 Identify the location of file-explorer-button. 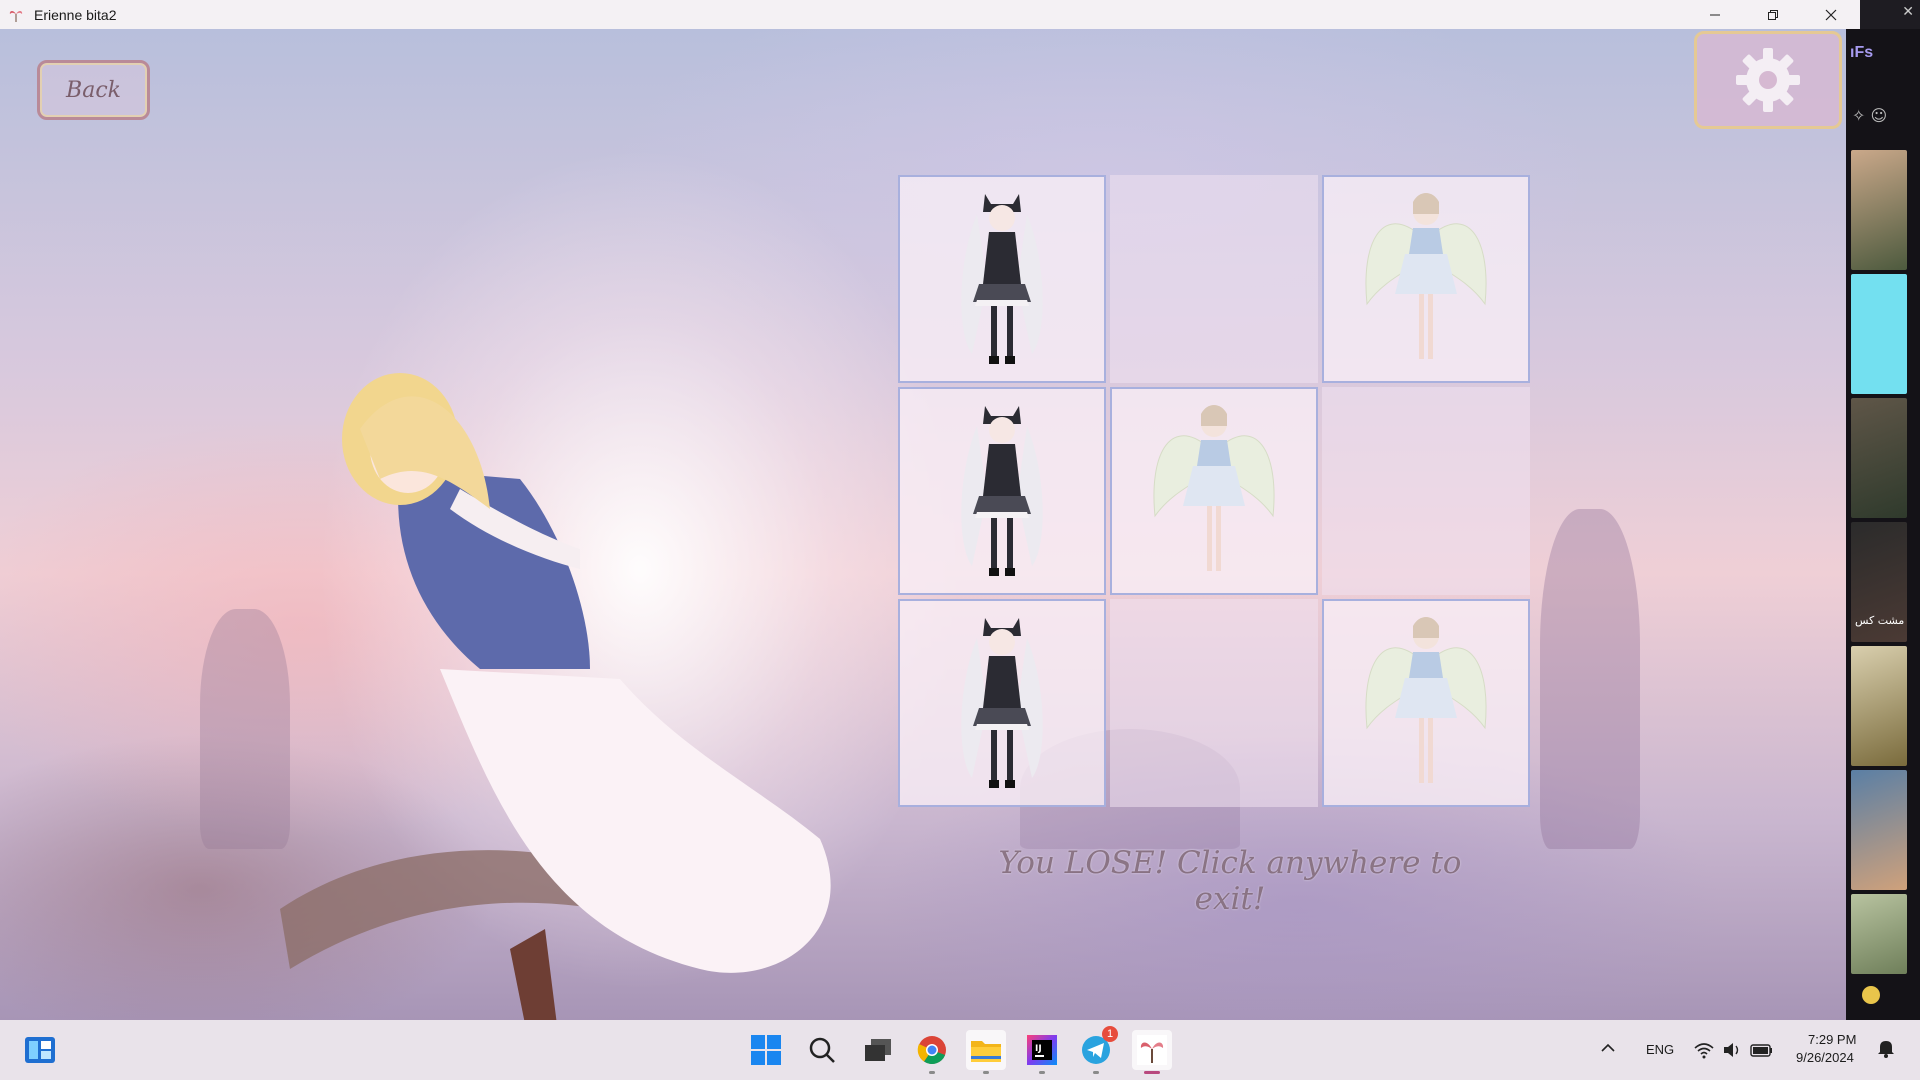
(986, 1052).